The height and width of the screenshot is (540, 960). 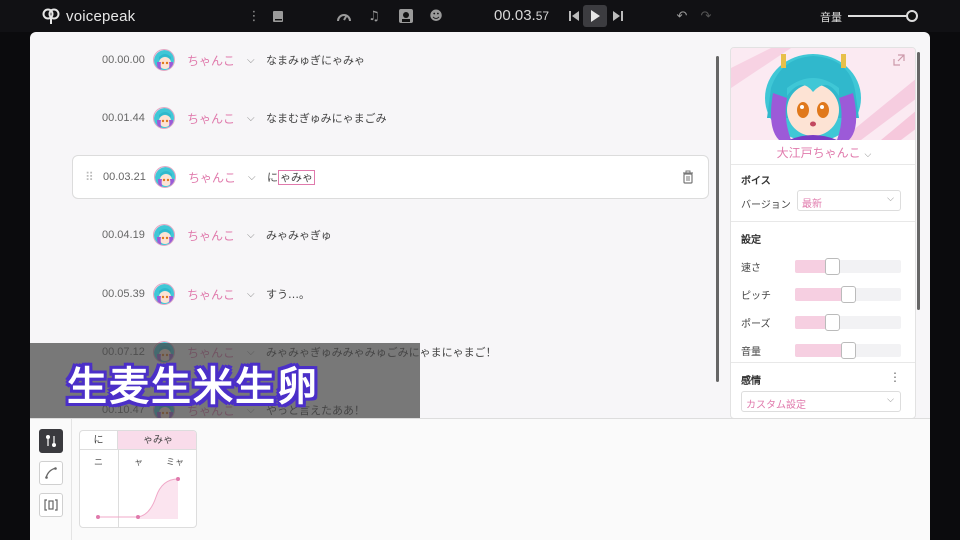 I want to click on book-icon, so click(x=278, y=16).